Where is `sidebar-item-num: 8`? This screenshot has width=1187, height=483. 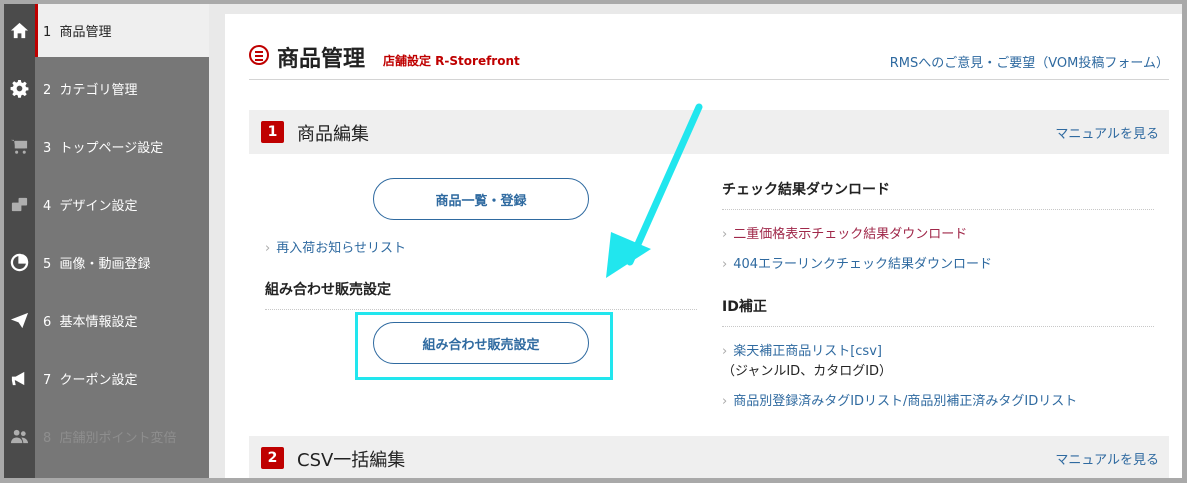 sidebar-item-num: 8 is located at coordinates (47, 438).